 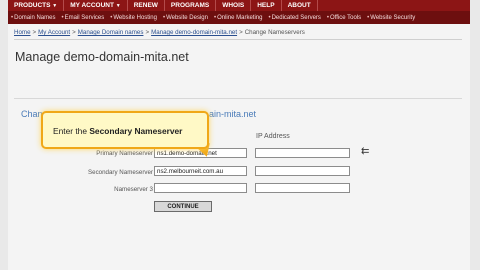 What do you see at coordinates (92, 5) in the screenshot?
I see `nav-my-account-label: MY ACCOUNT` at bounding box center [92, 5].